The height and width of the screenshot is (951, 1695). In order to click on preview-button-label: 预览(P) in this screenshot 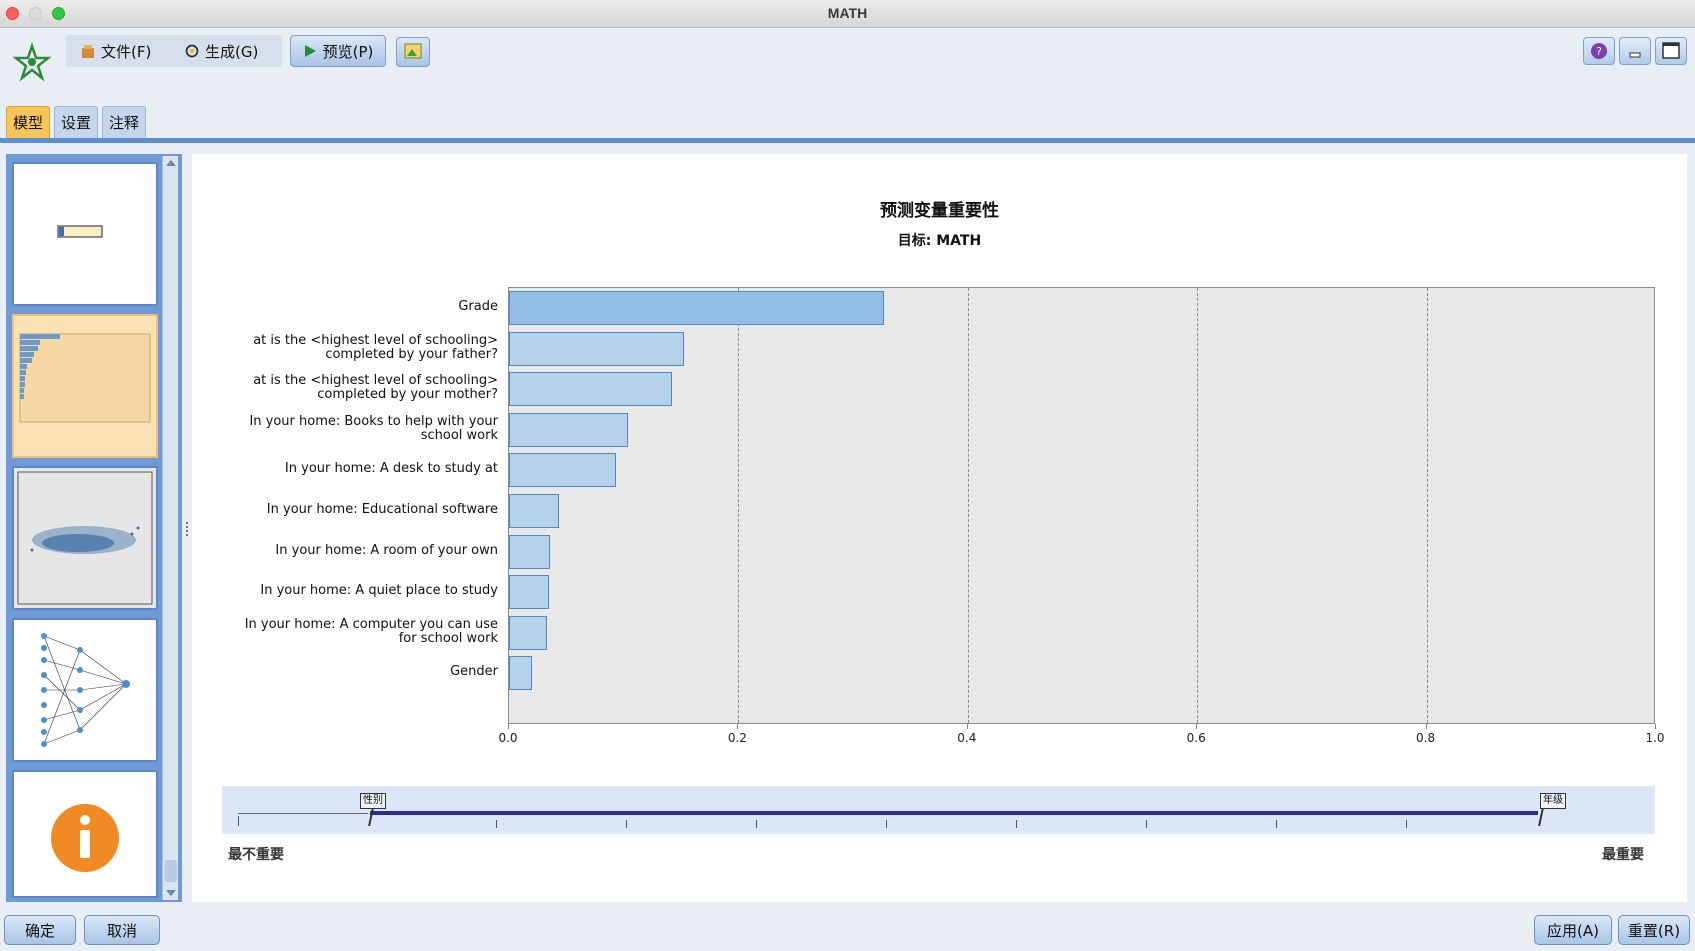, I will do `click(348, 51)`.